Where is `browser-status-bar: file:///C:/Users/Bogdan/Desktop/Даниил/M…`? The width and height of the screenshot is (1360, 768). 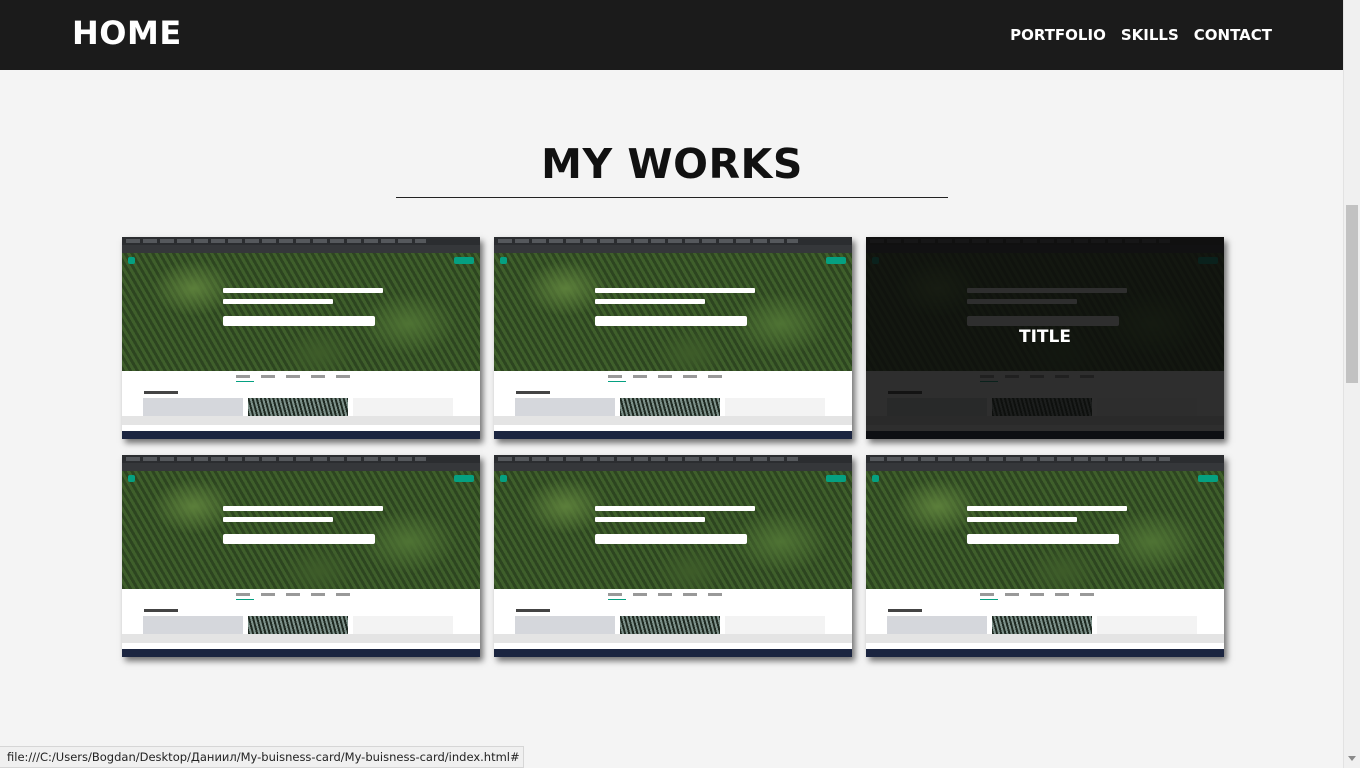 browser-status-bar: file:///C:/Users/Bogdan/Desktop/Даниил/M… is located at coordinates (262, 757).